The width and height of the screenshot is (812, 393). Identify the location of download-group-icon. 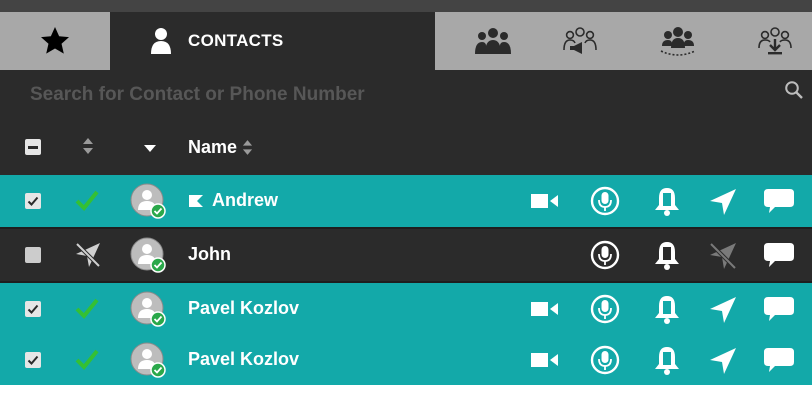
(775, 41).